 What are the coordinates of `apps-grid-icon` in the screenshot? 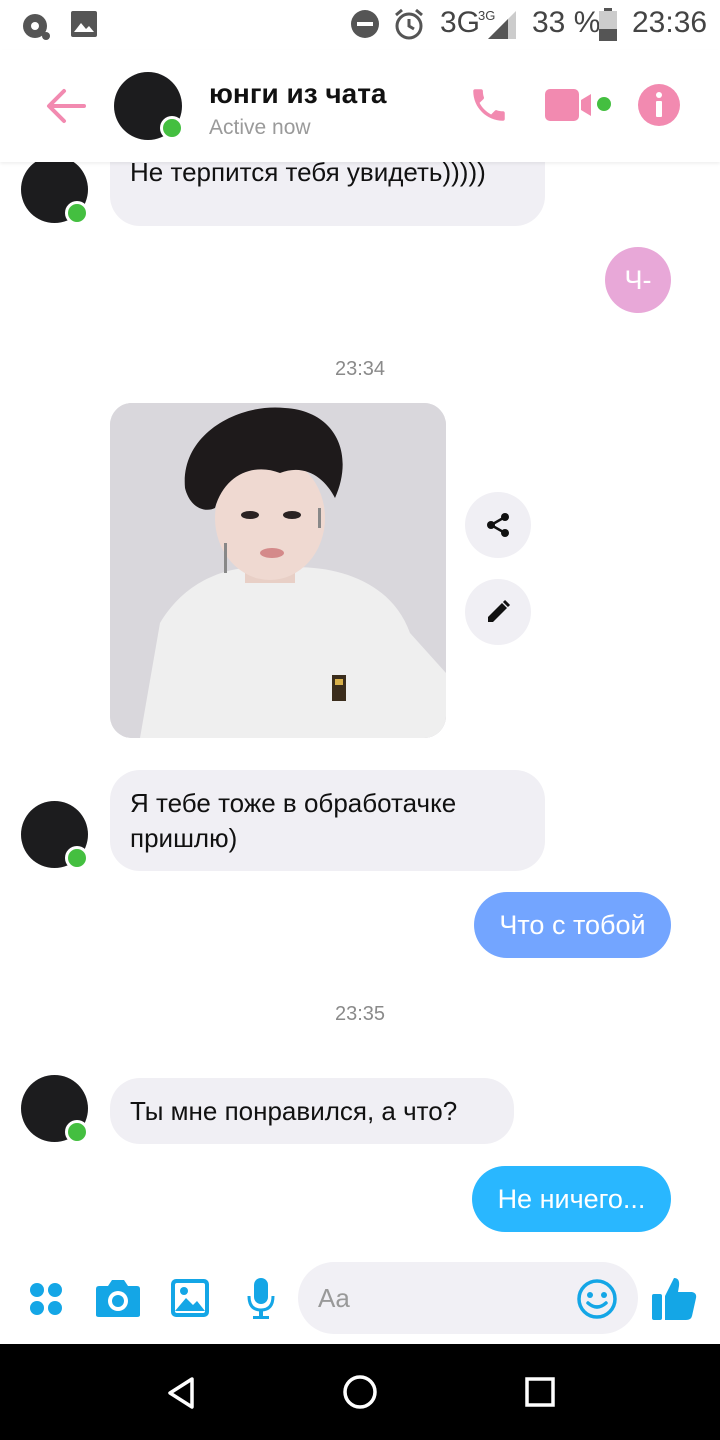 It's located at (46, 1299).